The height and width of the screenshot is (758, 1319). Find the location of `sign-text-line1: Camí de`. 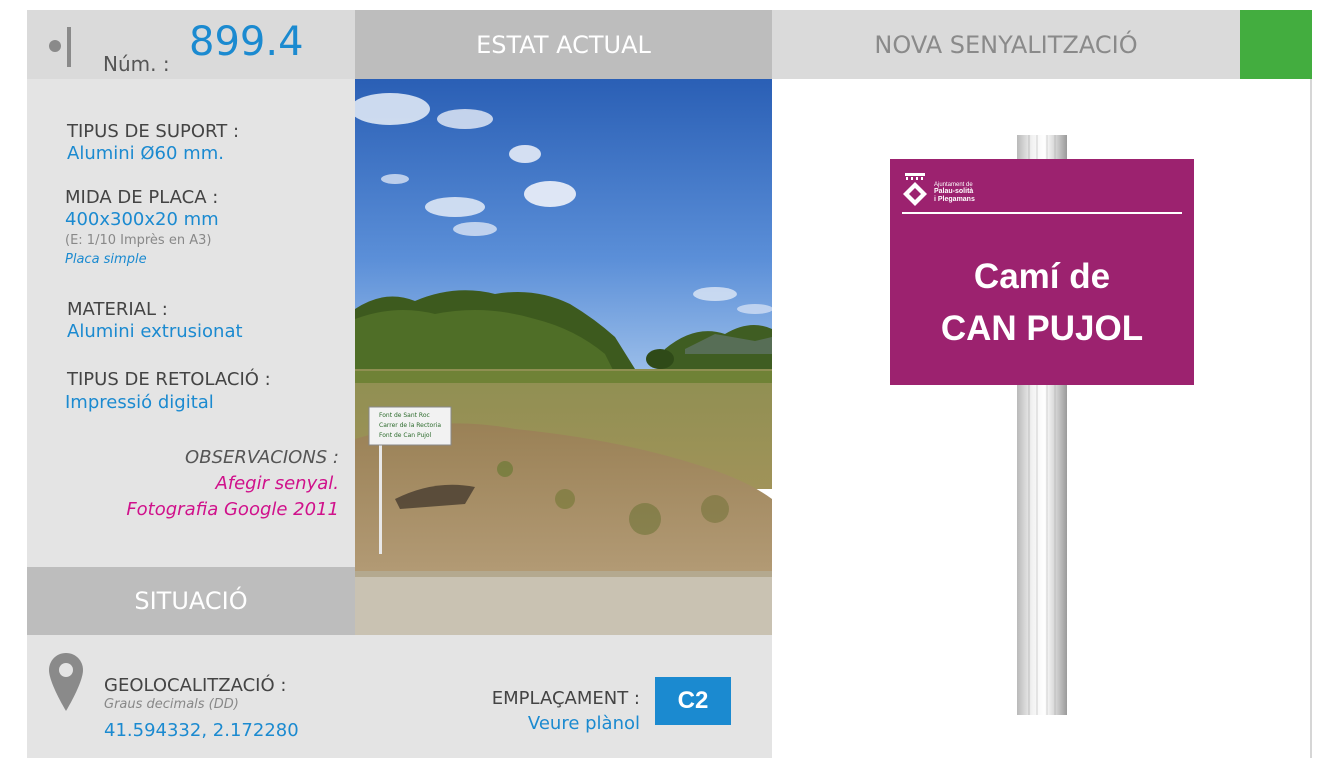

sign-text-line1: Camí de is located at coordinates (1042, 276).